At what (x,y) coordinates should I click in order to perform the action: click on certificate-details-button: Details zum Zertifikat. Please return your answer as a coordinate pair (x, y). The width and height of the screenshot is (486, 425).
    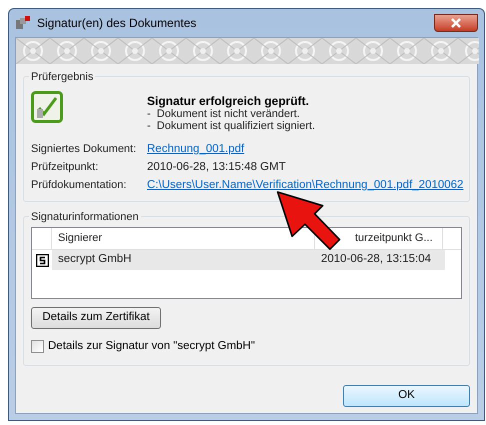
    Looking at the image, I should click on (96, 318).